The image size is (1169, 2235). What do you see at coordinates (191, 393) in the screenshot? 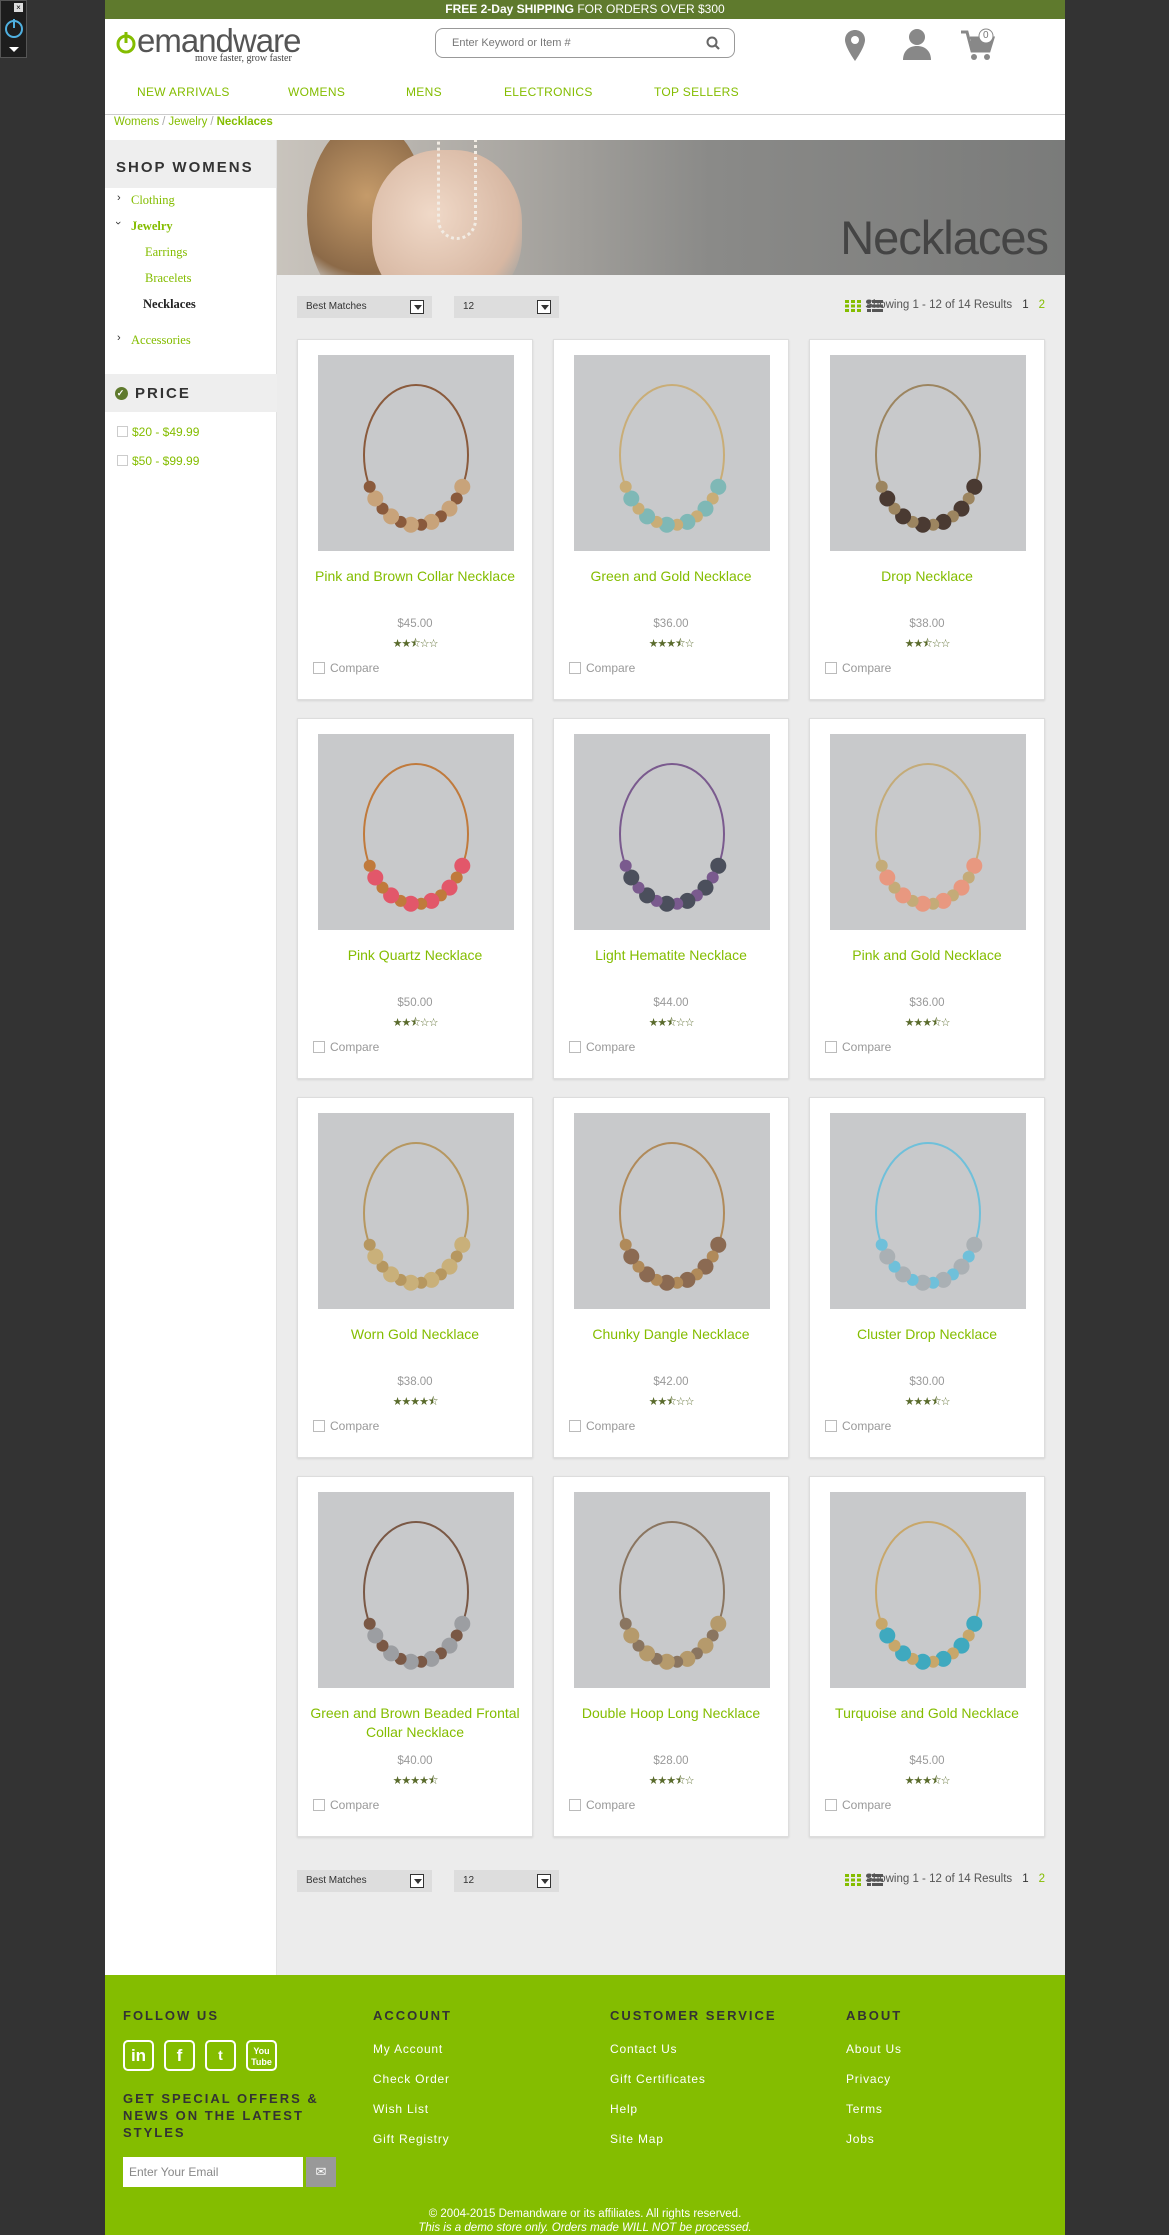
I see `price-filter-header: ✓ PRICE` at bounding box center [191, 393].